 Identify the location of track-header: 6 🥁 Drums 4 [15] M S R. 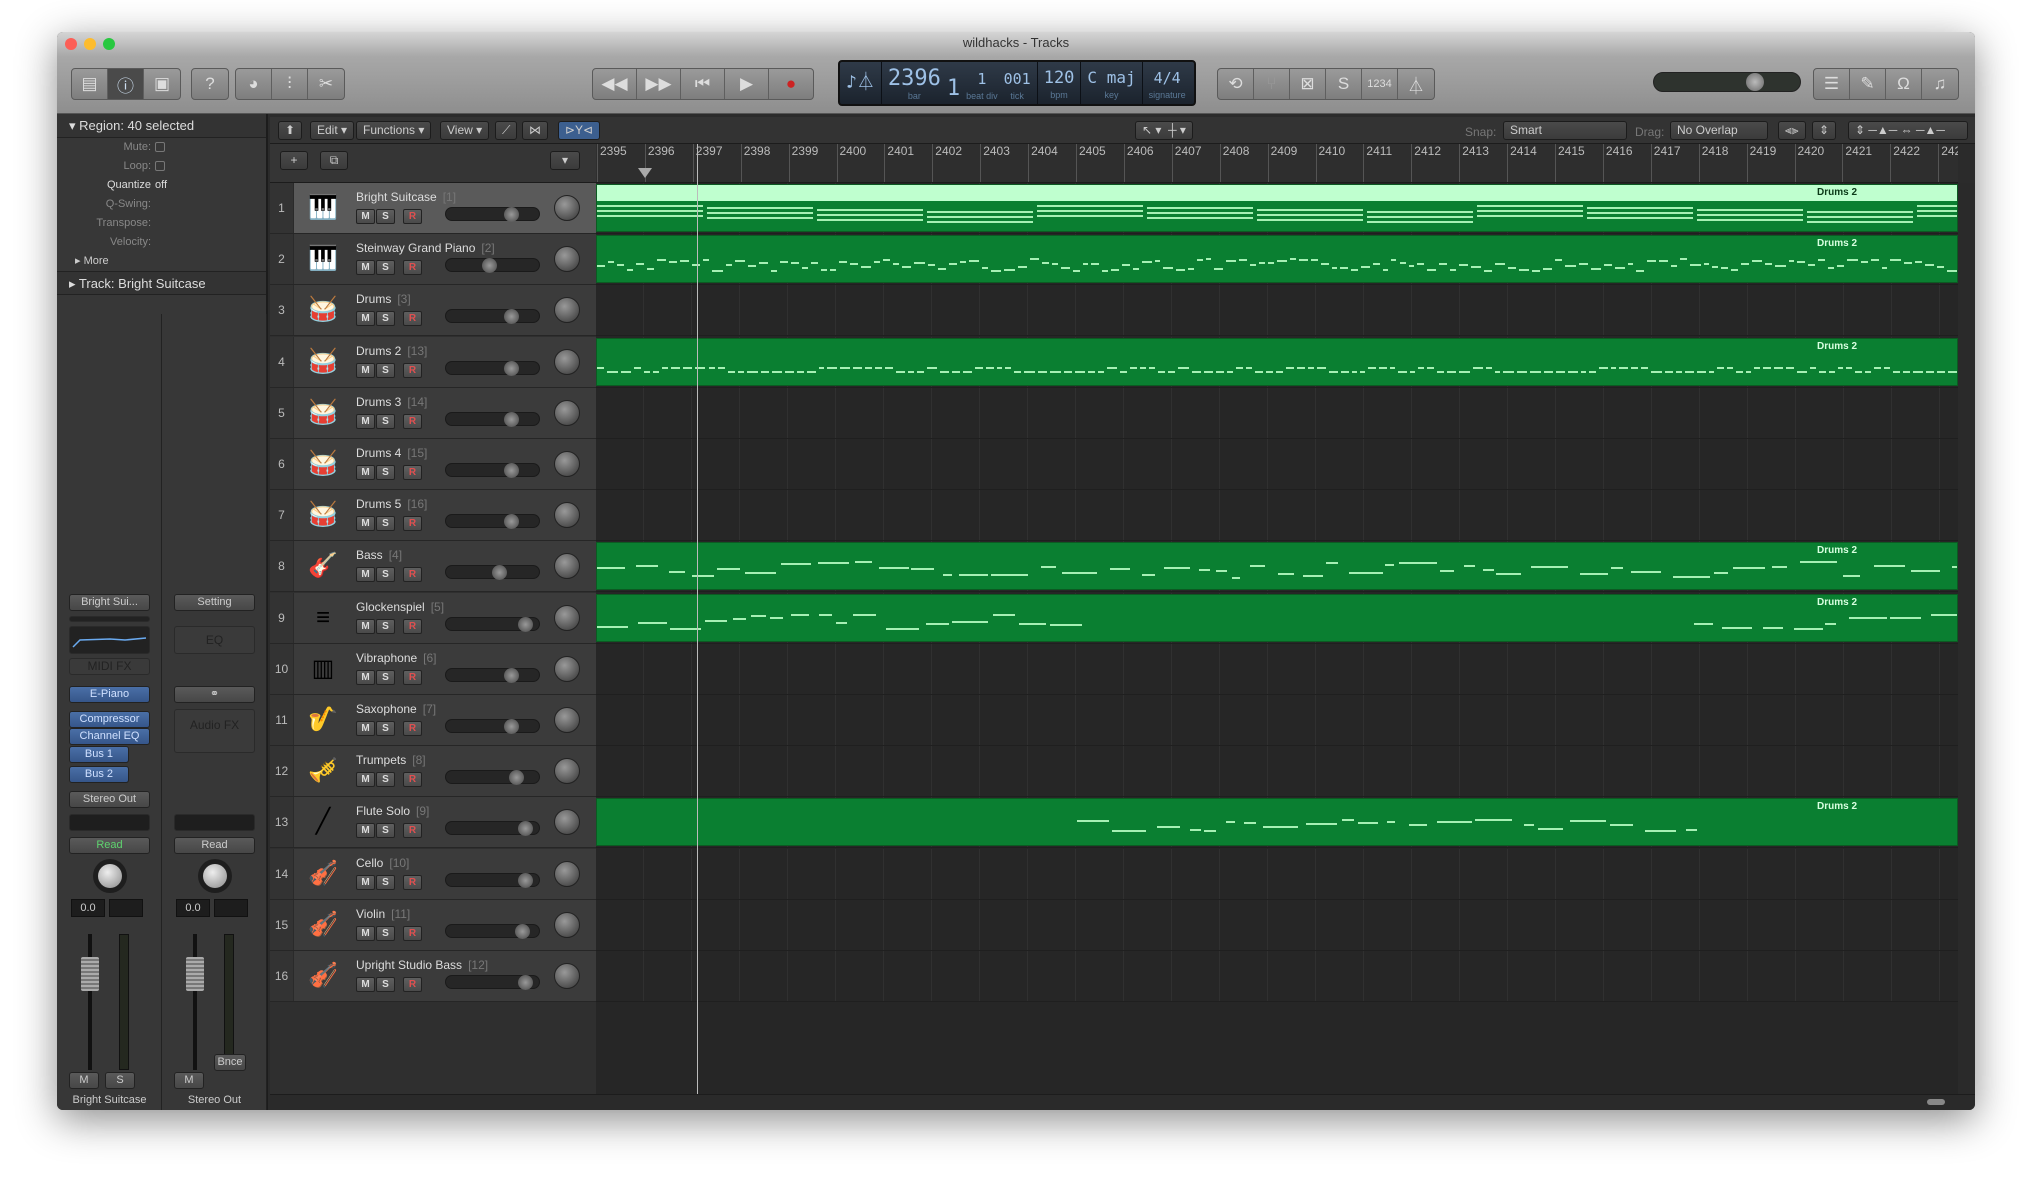
(433, 464).